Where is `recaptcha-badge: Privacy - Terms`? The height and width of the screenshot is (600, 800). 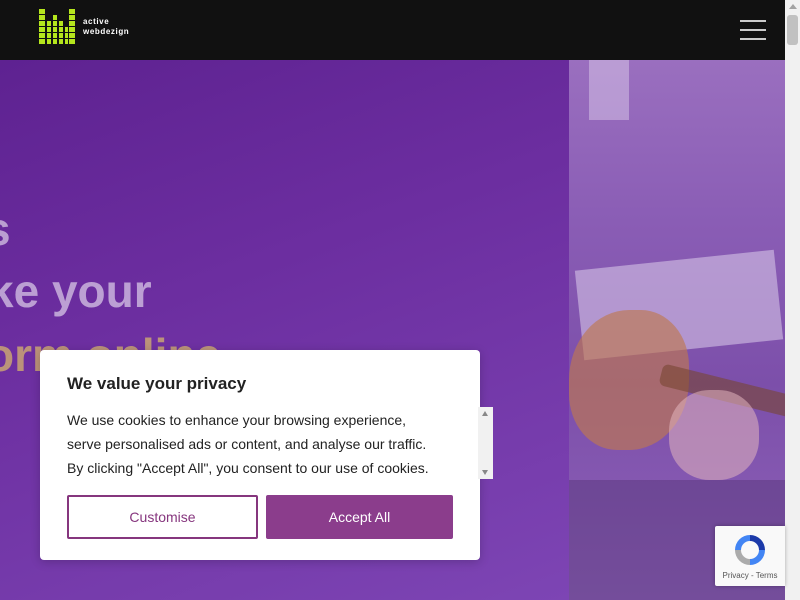
recaptcha-badge: Privacy - Terms is located at coordinates (750, 556).